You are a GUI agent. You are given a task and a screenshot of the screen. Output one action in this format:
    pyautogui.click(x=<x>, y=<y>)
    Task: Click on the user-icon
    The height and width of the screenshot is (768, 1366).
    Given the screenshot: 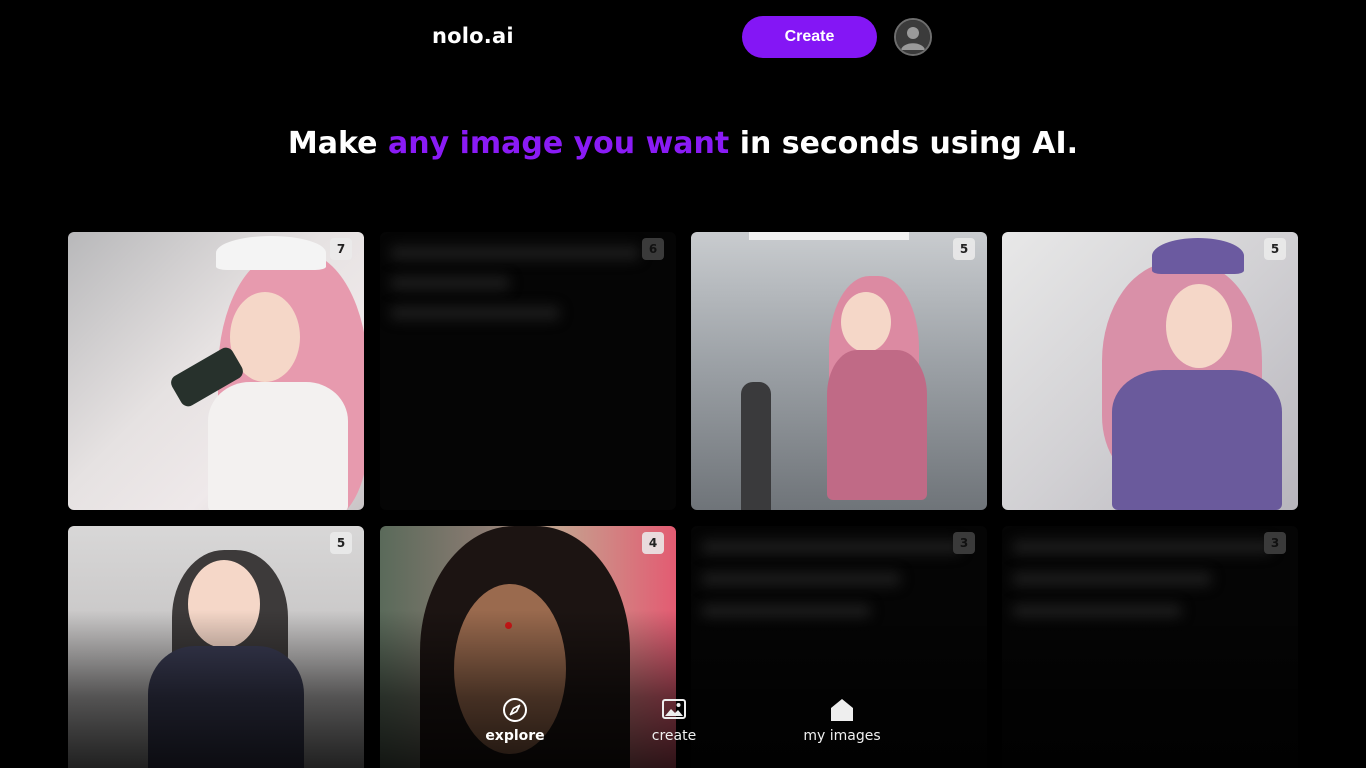 What is the action you would take?
    pyautogui.click(x=913, y=37)
    